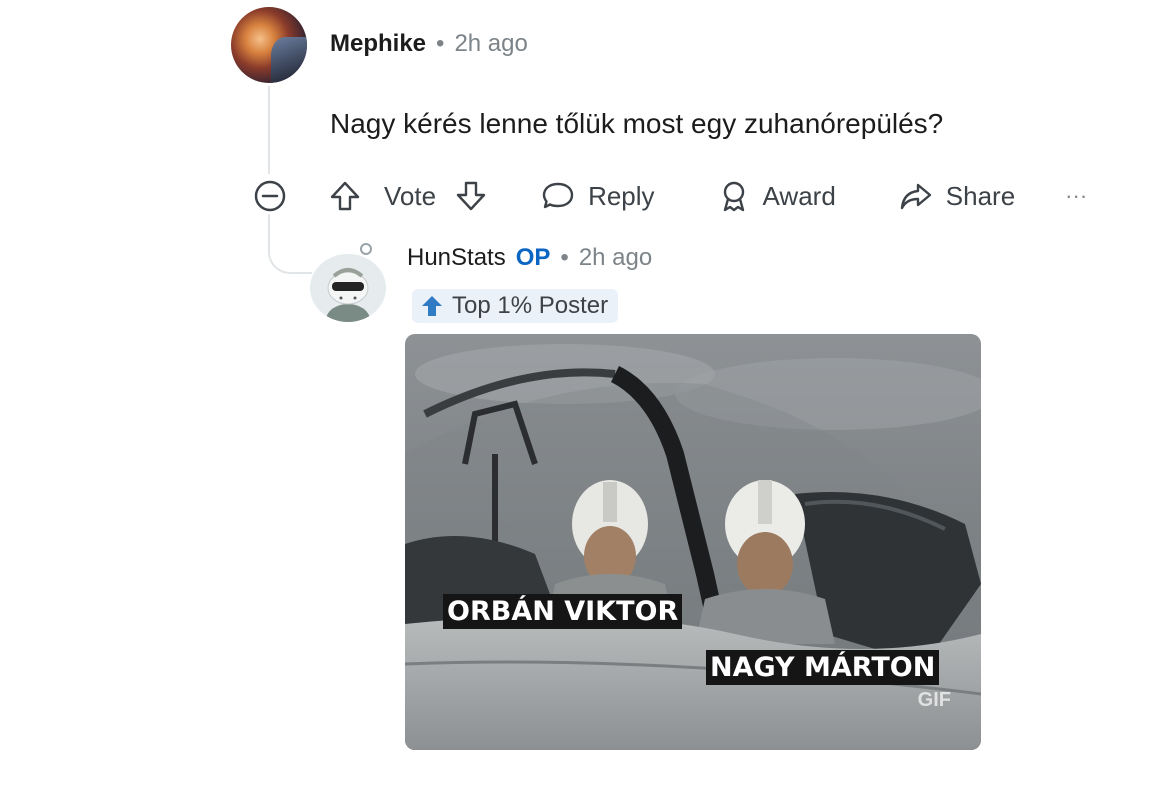  I want to click on award-button: Award, so click(776, 196).